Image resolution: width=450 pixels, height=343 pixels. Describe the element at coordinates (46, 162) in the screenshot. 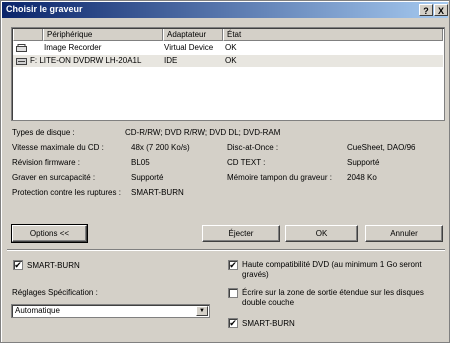

I see `firmware-label: Révision firmware :` at that location.